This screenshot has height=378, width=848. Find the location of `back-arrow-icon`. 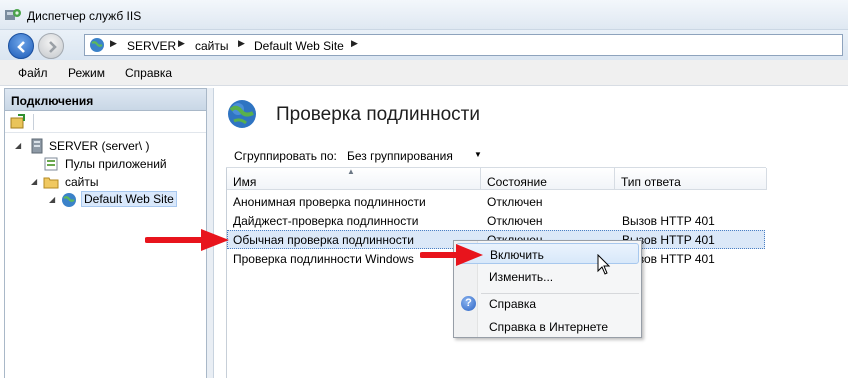

back-arrow-icon is located at coordinates (21, 47).